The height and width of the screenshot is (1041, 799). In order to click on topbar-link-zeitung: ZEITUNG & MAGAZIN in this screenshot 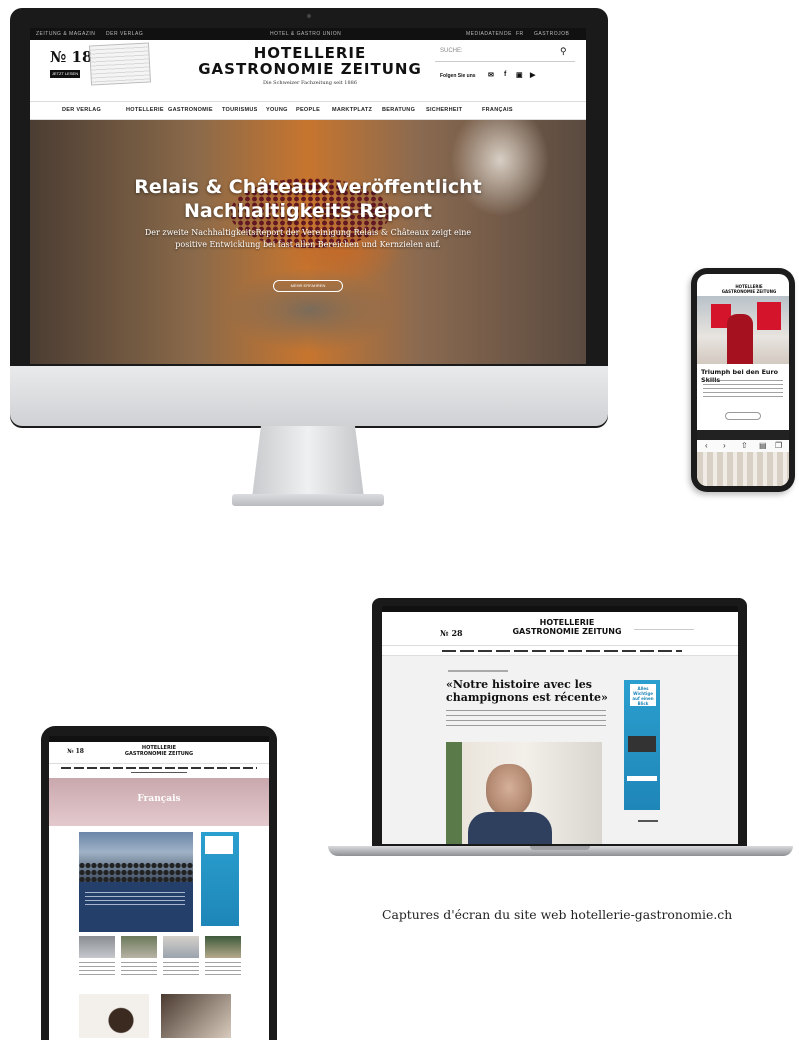, I will do `click(65, 34)`.